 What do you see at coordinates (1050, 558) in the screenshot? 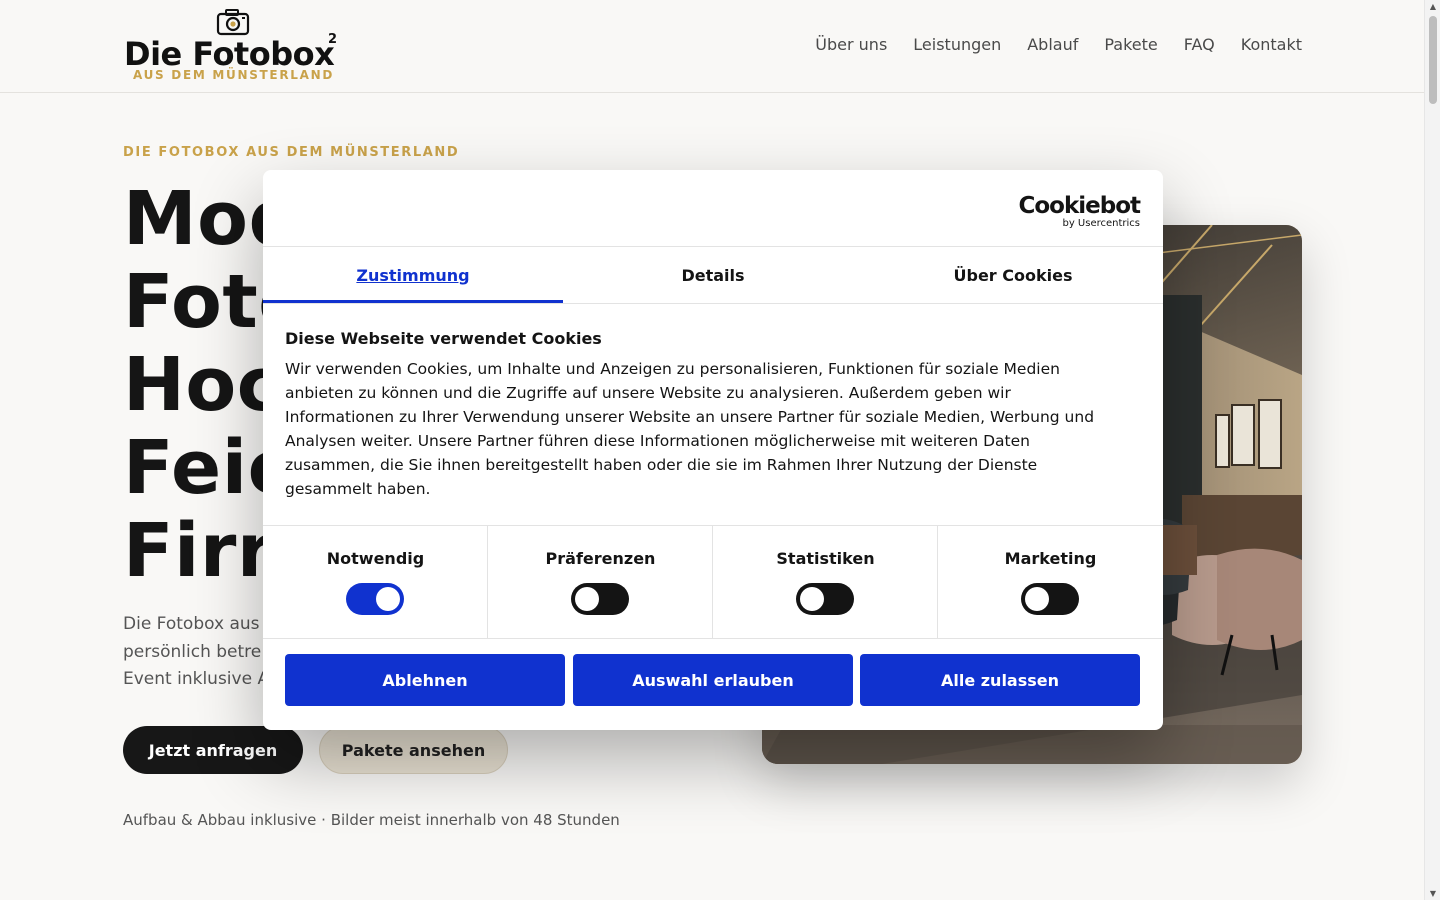
I see `toggle-label: Marketing` at bounding box center [1050, 558].